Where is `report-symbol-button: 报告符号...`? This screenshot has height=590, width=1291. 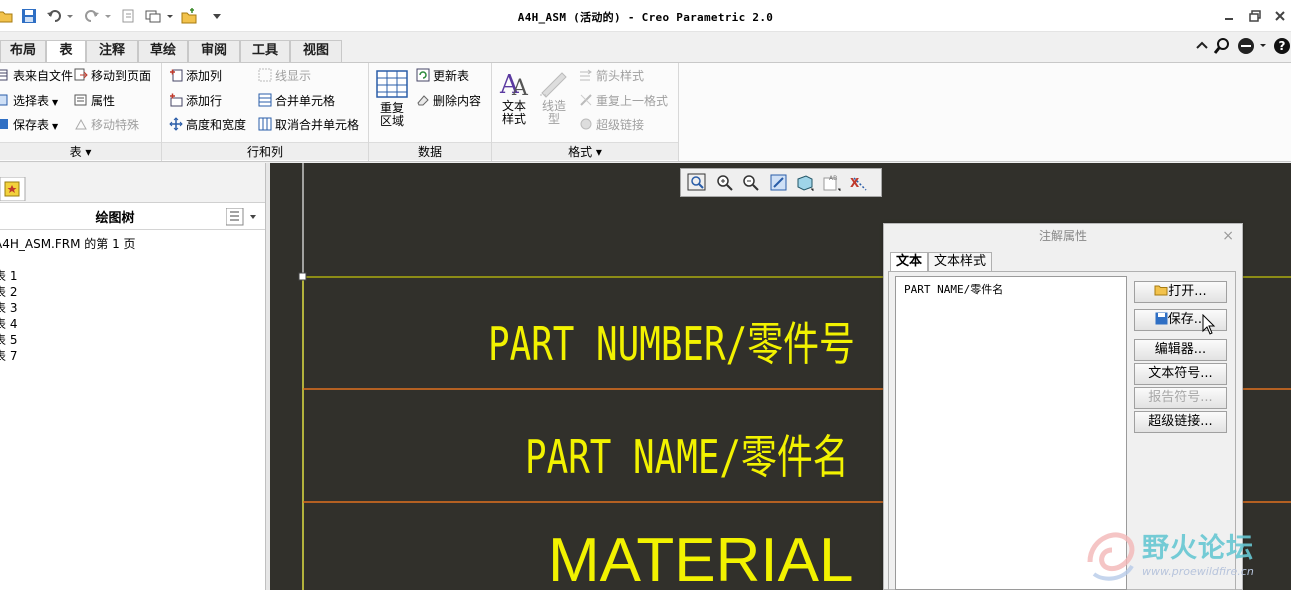 report-symbol-button: 报告符号... is located at coordinates (1180, 398).